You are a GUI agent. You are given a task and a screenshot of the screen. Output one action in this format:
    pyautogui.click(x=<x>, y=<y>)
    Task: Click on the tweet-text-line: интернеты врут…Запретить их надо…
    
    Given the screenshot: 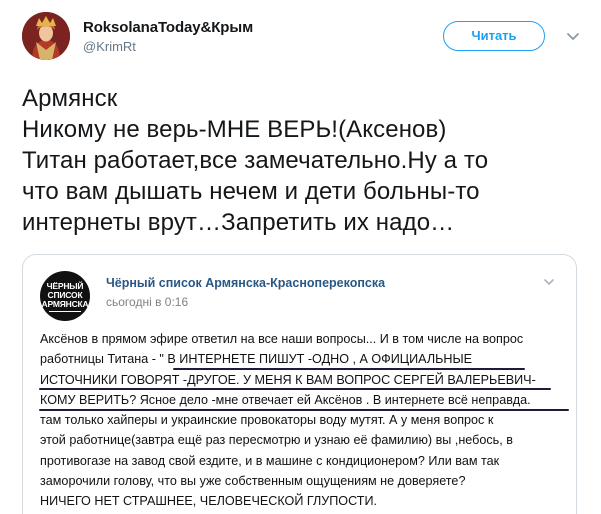 What is the action you would take?
    pyautogui.click(x=238, y=222)
    